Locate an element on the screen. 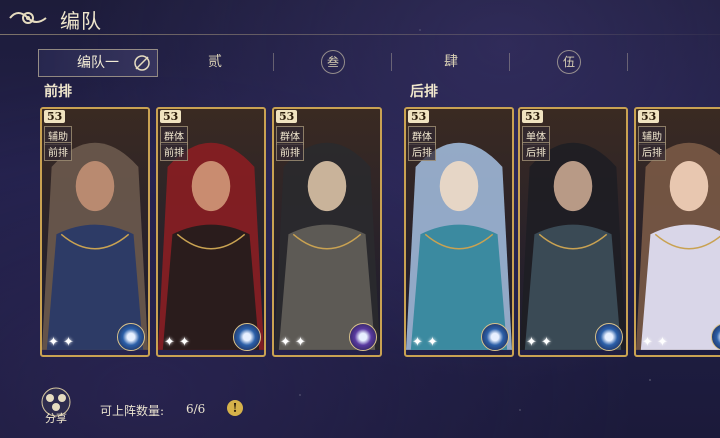  character-card: 53 群体 后排 ✦ ✦ is located at coordinates (459, 232).